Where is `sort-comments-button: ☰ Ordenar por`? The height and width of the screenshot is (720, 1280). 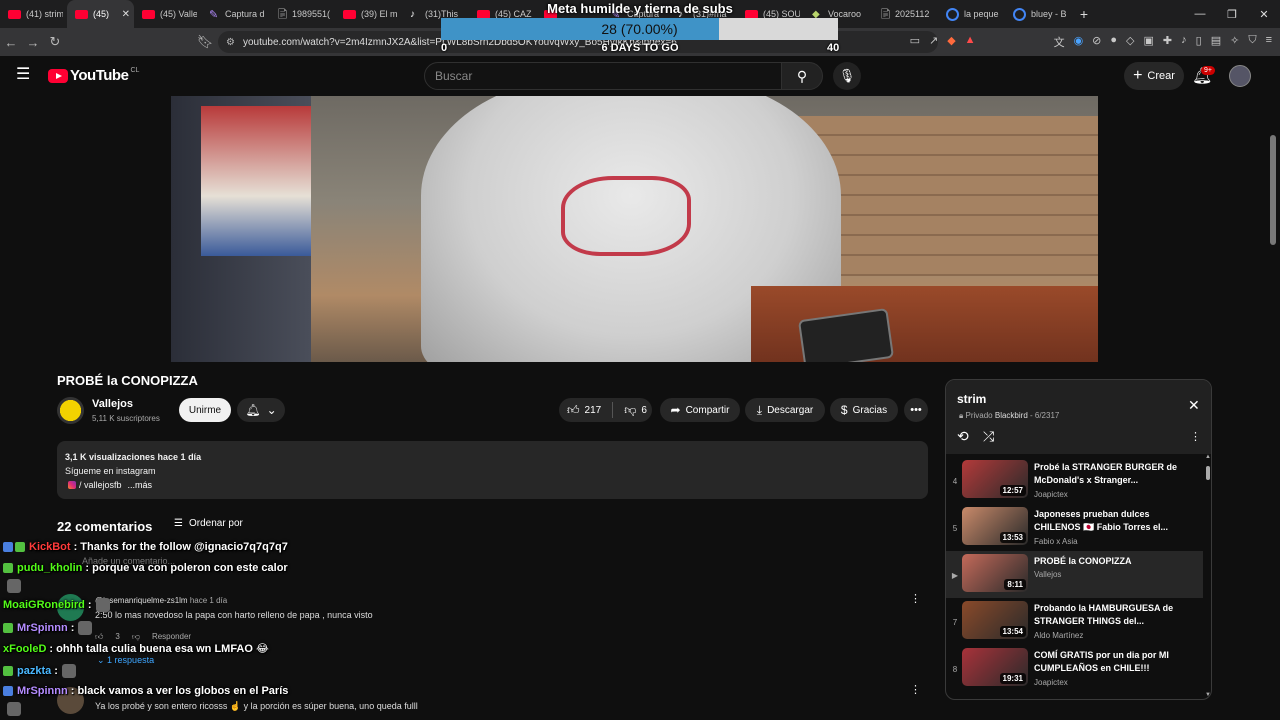 sort-comments-button: ☰ Ordenar por is located at coordinates (208, 523).